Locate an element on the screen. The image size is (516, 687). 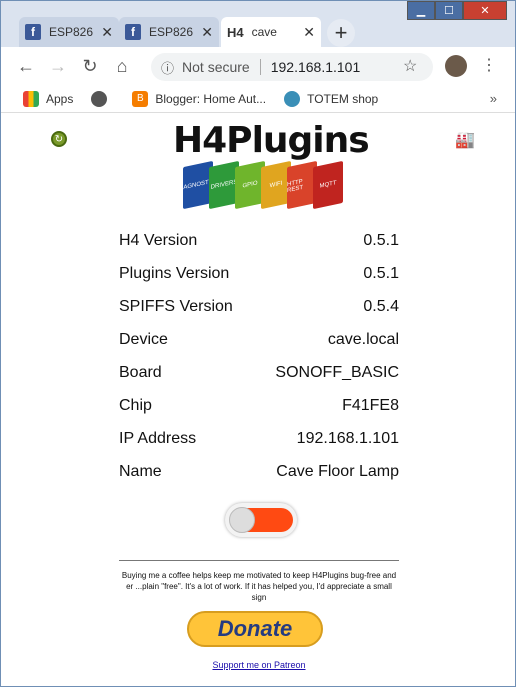
info-label: SPIFFS Version is located at coordinates (176, 306).